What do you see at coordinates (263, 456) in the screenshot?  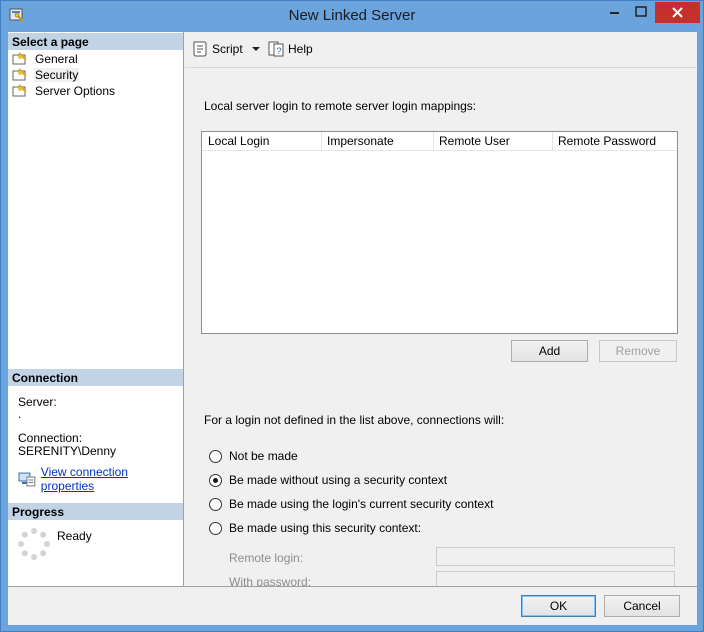 I see `option-label: Not be made` at bounding box center [263, 456].